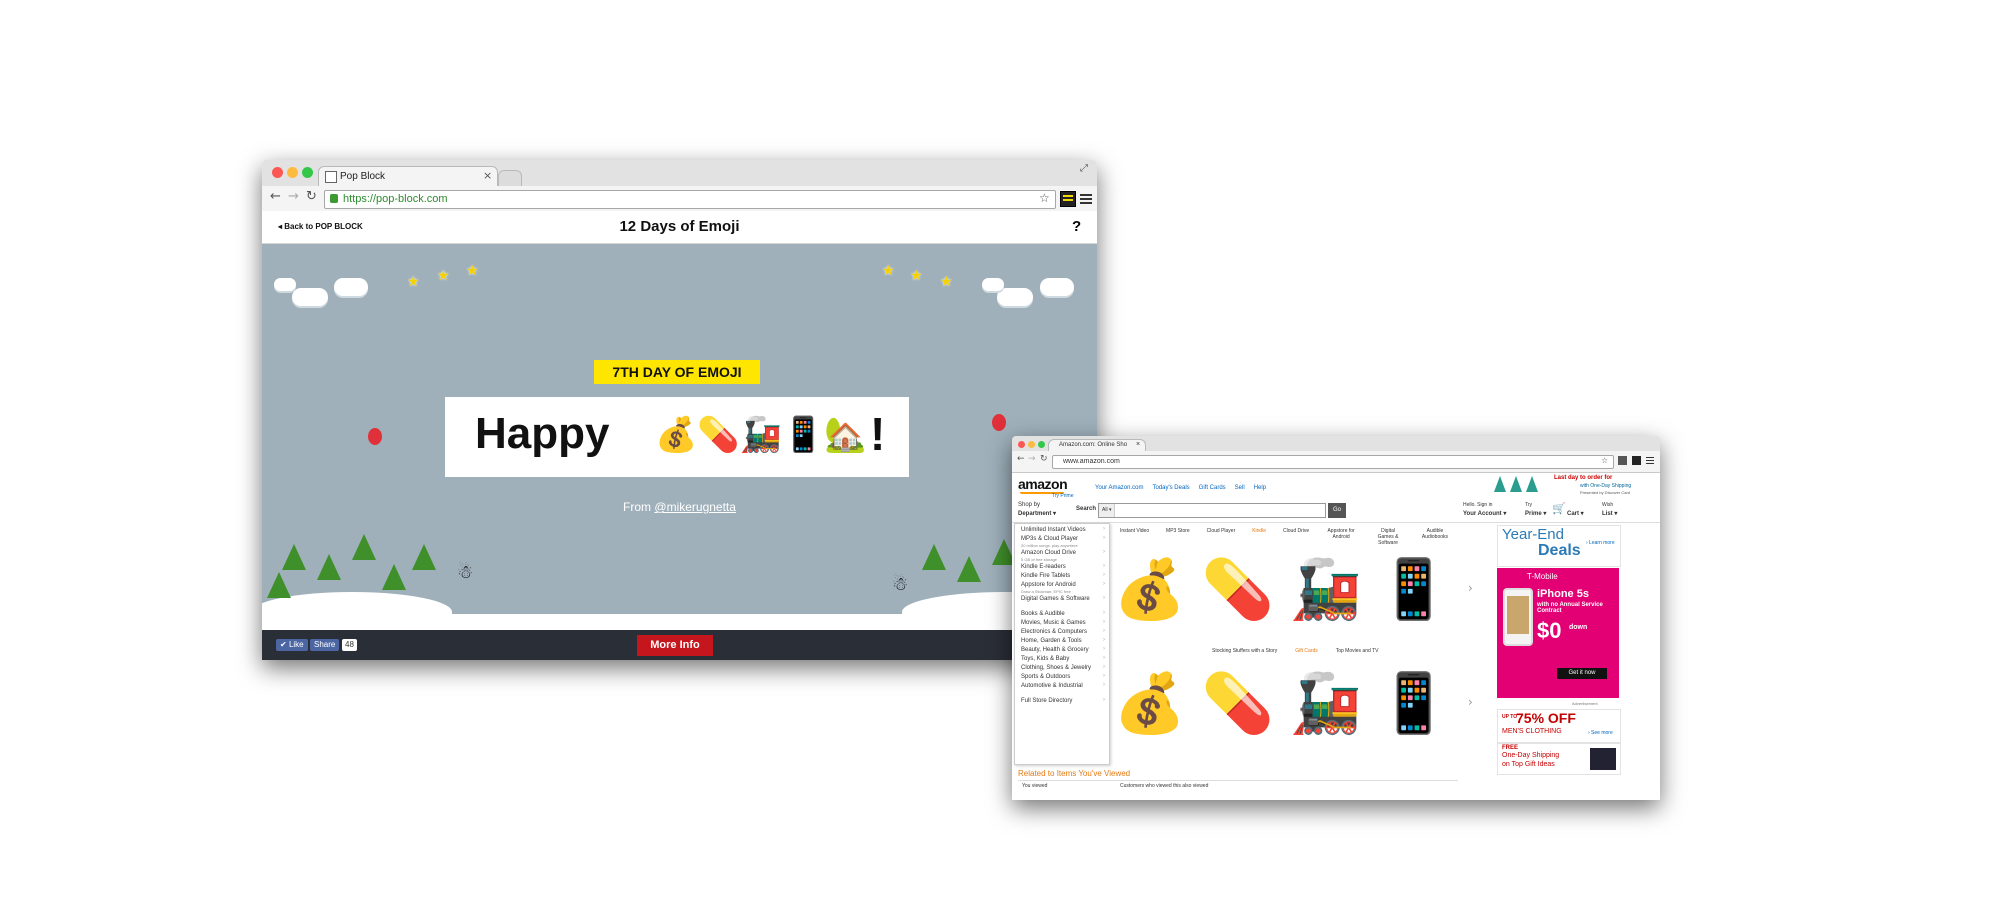 Image resolution: width=2000 pixels, height=920 pixels. What do you see at coordinates (1049, 545) in the screenshot?
I see `sidebar-item-sub: 20 million songs, play anywhere` at bounding box center [1049, 545].